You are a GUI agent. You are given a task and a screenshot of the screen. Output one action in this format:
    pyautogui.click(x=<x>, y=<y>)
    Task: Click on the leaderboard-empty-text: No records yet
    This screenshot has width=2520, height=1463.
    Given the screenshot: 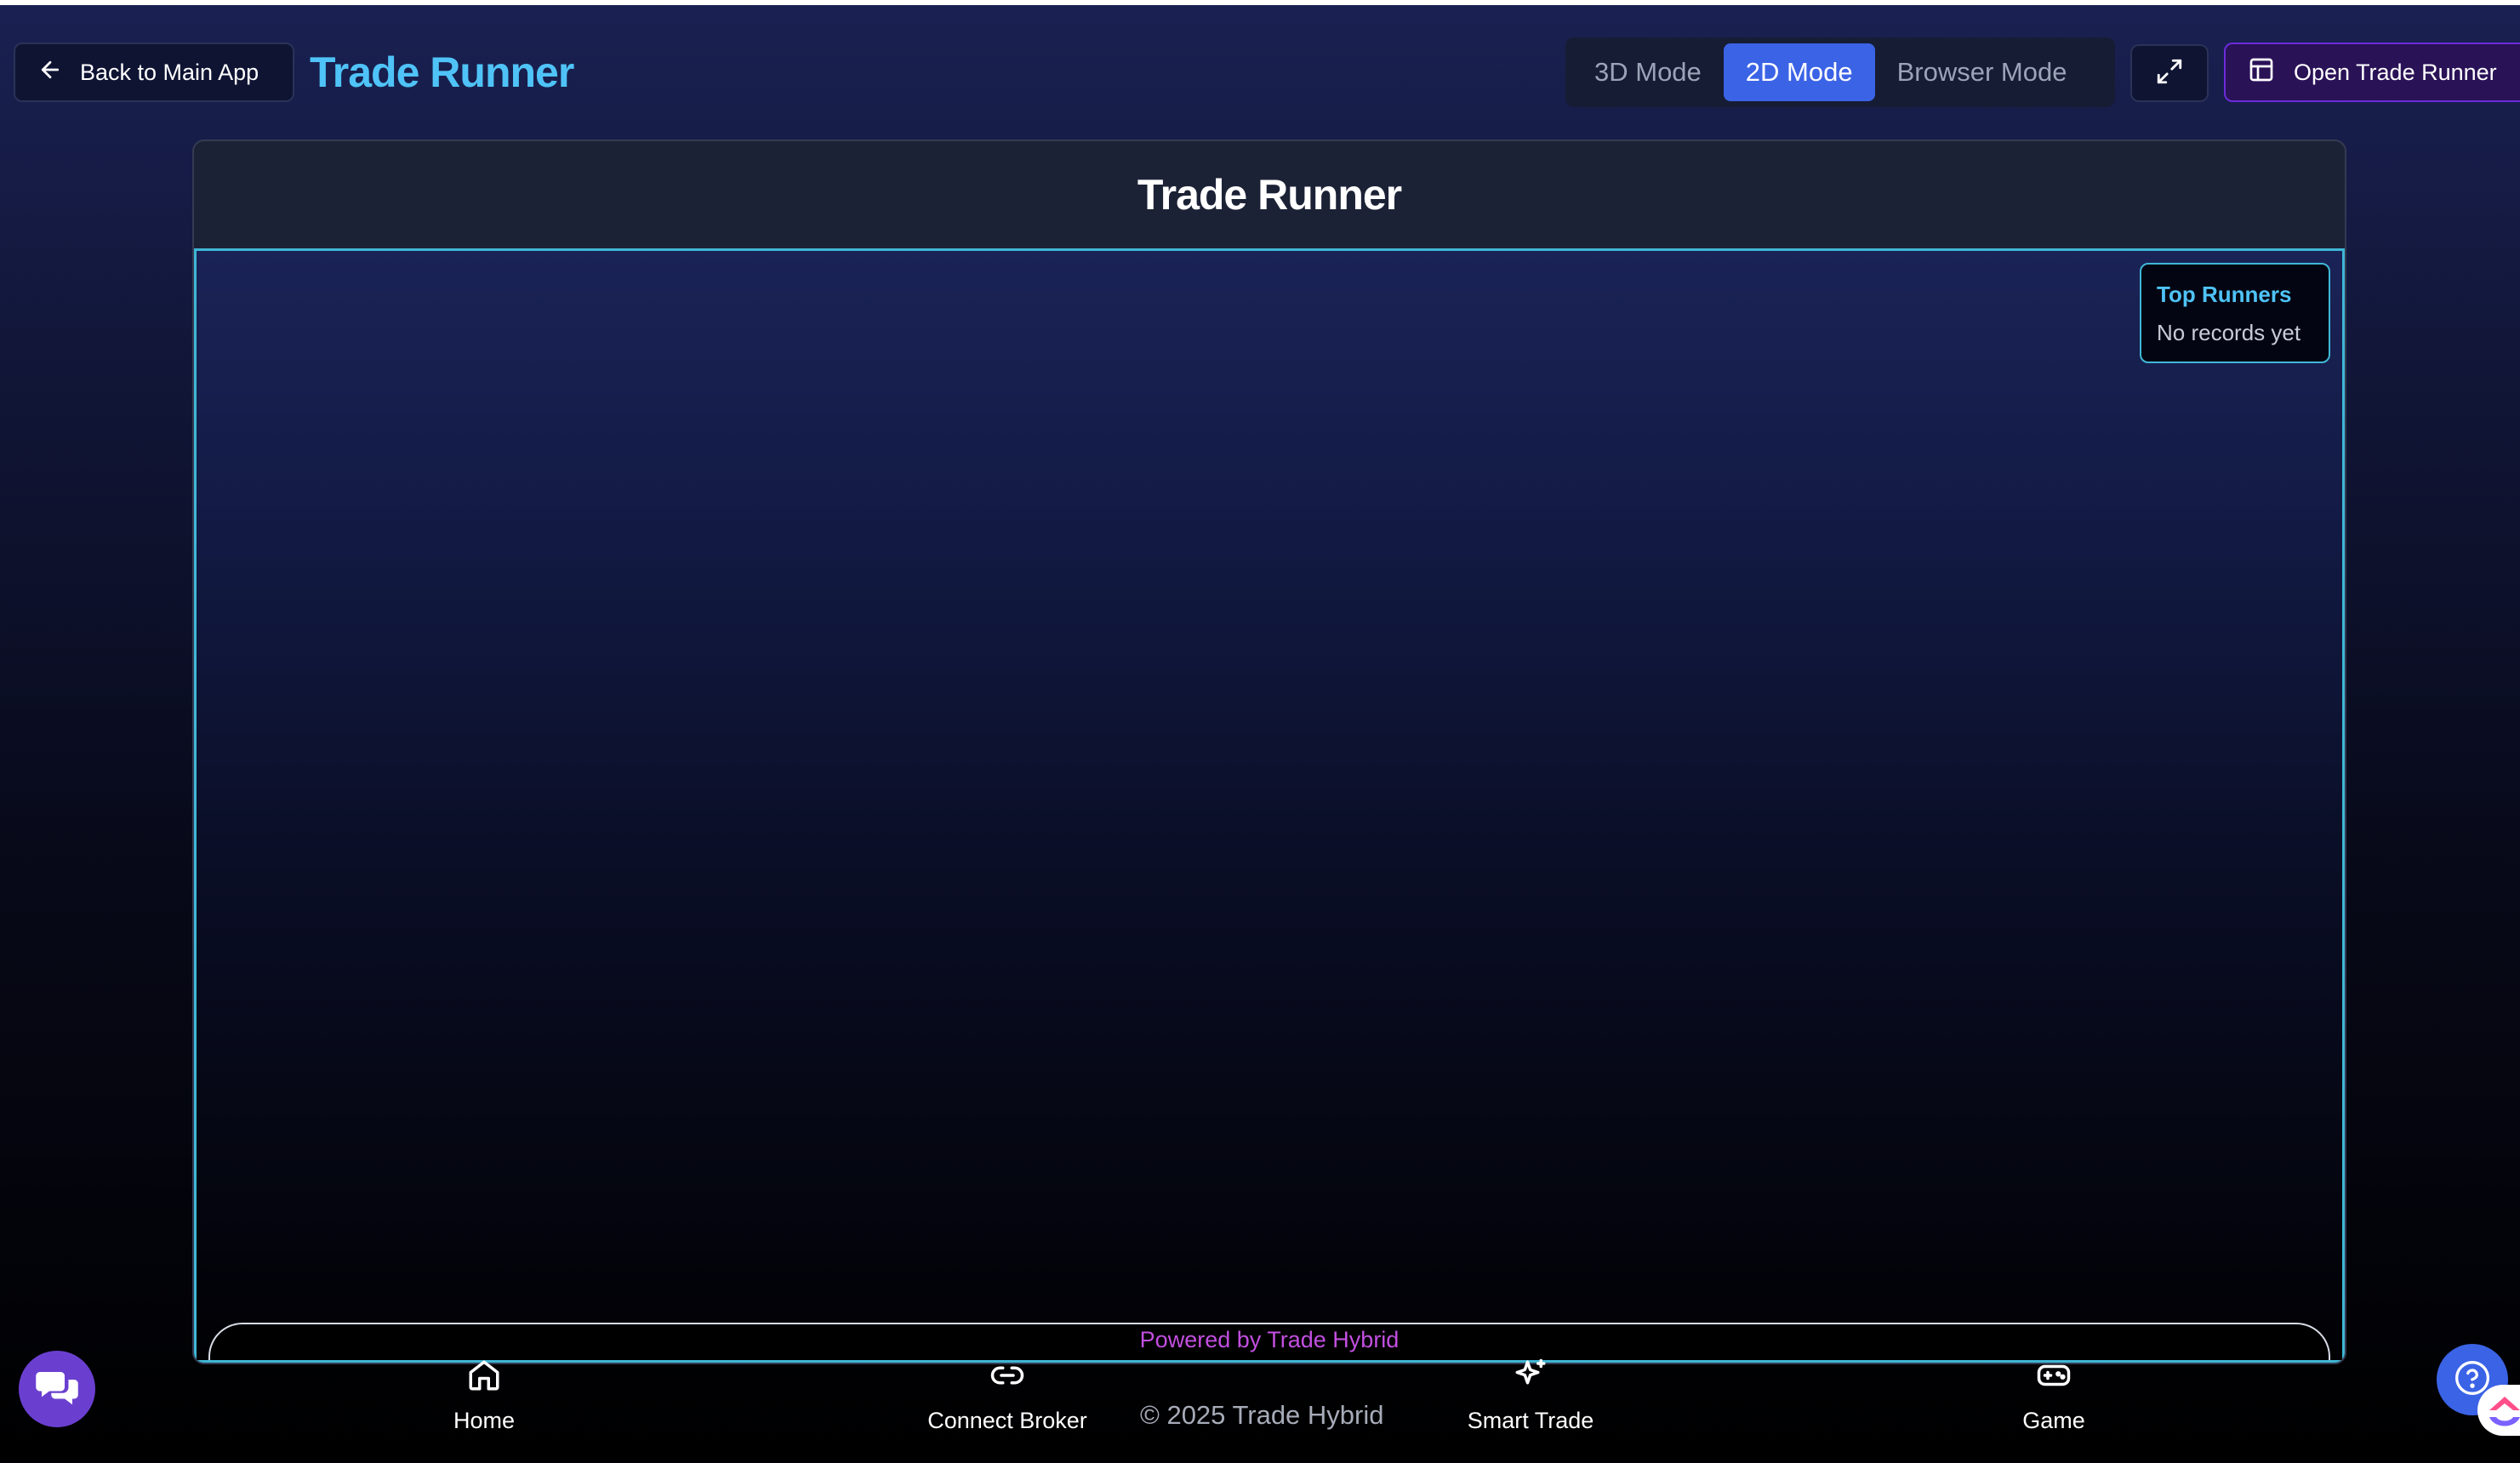 What is the action you would take?
    pyautogui.click(x=2229, y=333)
    